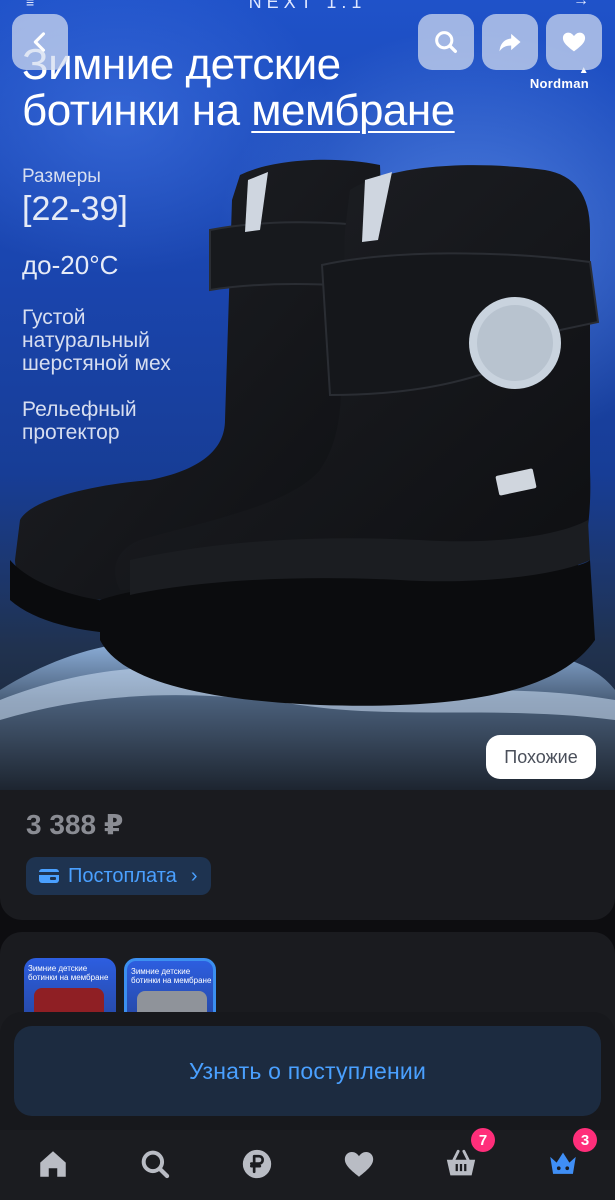 The width and height of the screenshot is (615, 1200). What do you see at coordinates (49, 876) in the screenshot?
I see `card-icon` at bounding box center [49, 876].